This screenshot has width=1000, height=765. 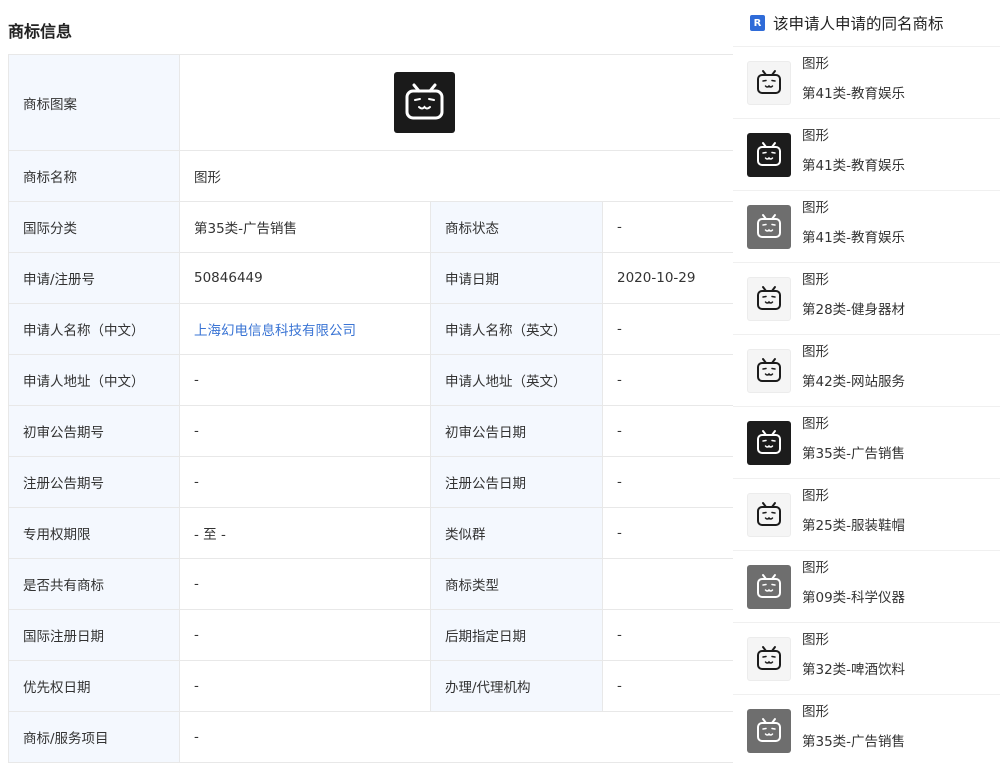 What do you see at coordinates (275, 331) in the screenshot?
I see `applicant-link: 上海幻电信息科技有限公司` at bounding box center [275, 331].